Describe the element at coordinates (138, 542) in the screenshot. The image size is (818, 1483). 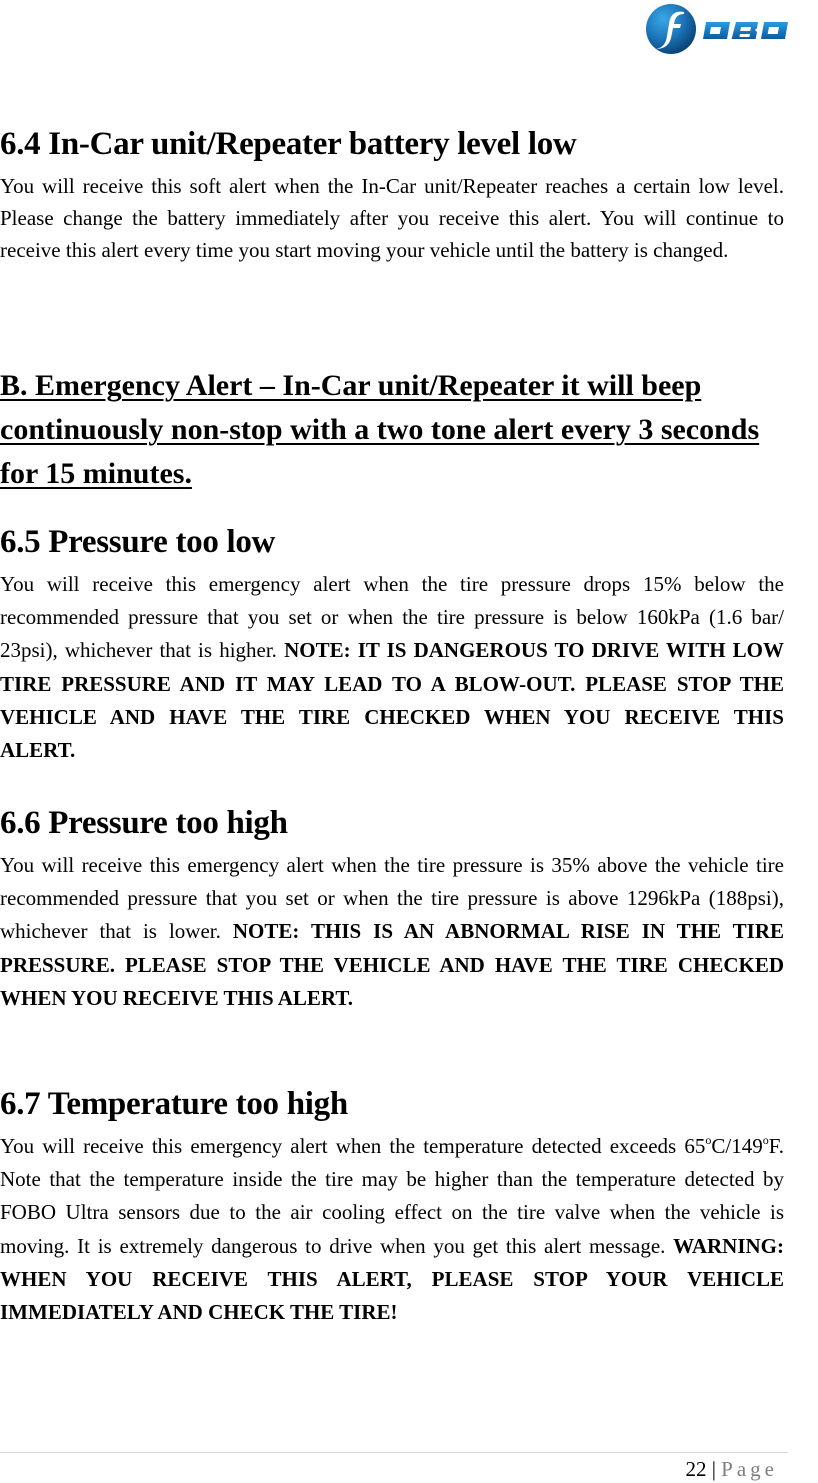
I see `section-6-5-heading: 6.5 Pressure too low` at that location.